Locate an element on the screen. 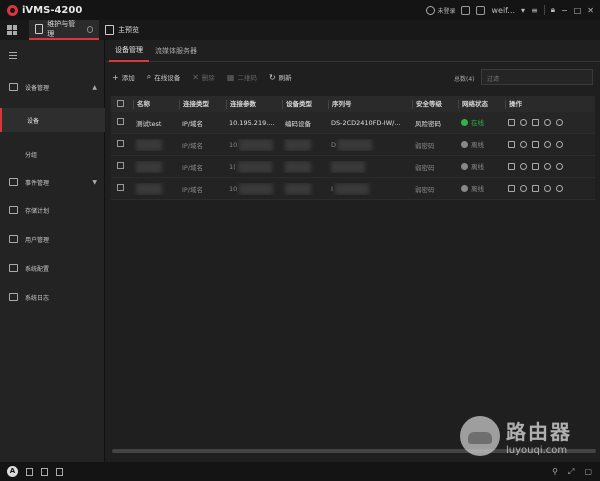 The image size is (600, 481). table-row: IP/域名 10 D 弱密码 离线 is located at coordinates (353, 145).